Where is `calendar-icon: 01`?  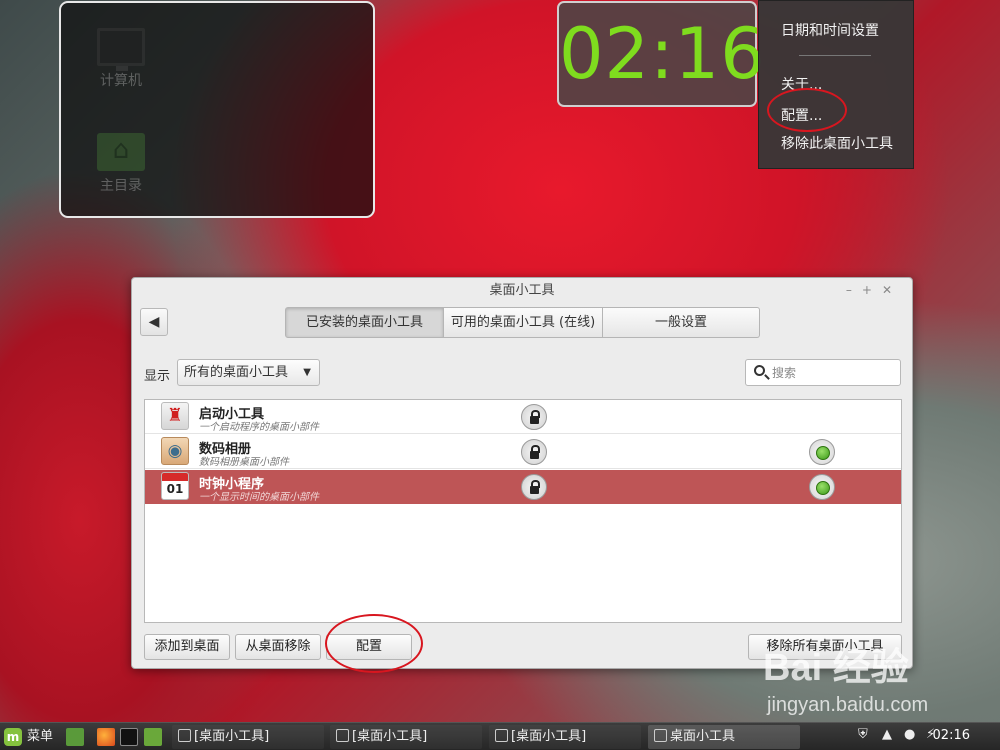 calendar-icon: 01 is located at coordinates (175, 486).